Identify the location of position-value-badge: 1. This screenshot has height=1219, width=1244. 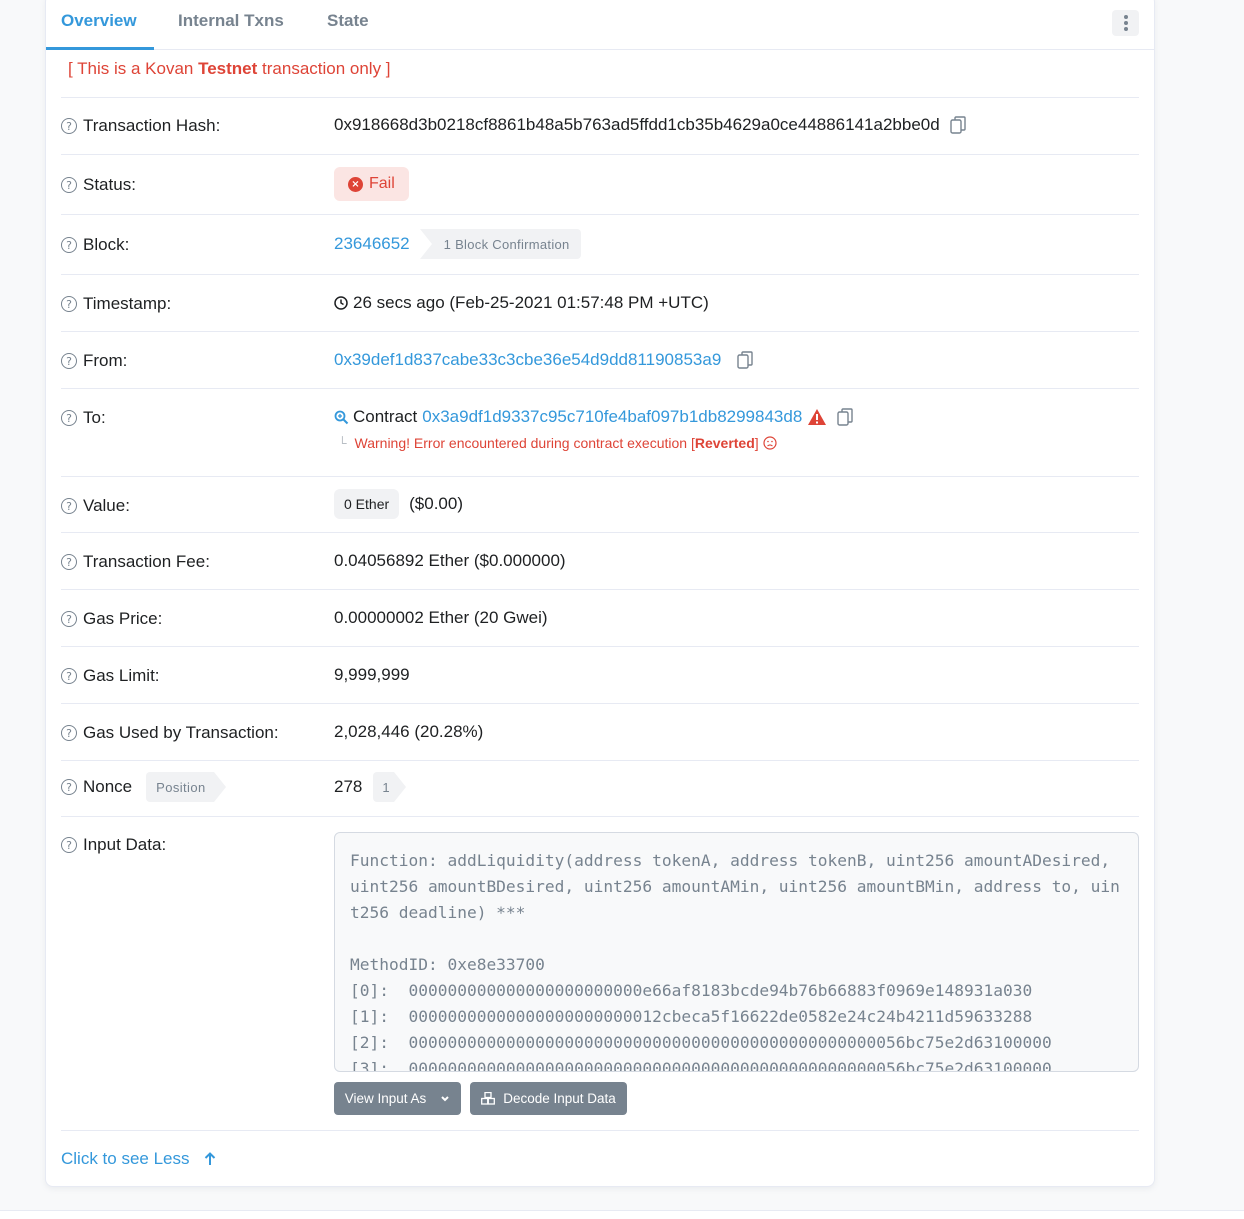
(389, 787).